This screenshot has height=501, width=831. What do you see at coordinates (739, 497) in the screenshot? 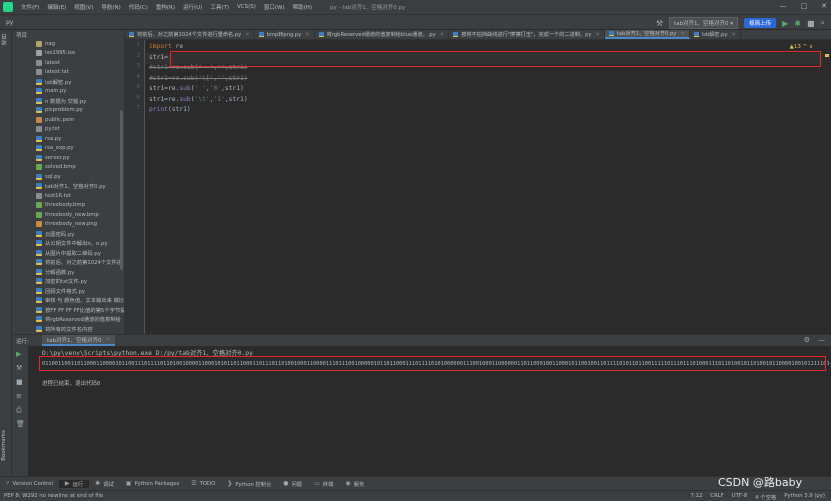
I see `file-encoding: UTF-8` at bounding box center [739, 497].